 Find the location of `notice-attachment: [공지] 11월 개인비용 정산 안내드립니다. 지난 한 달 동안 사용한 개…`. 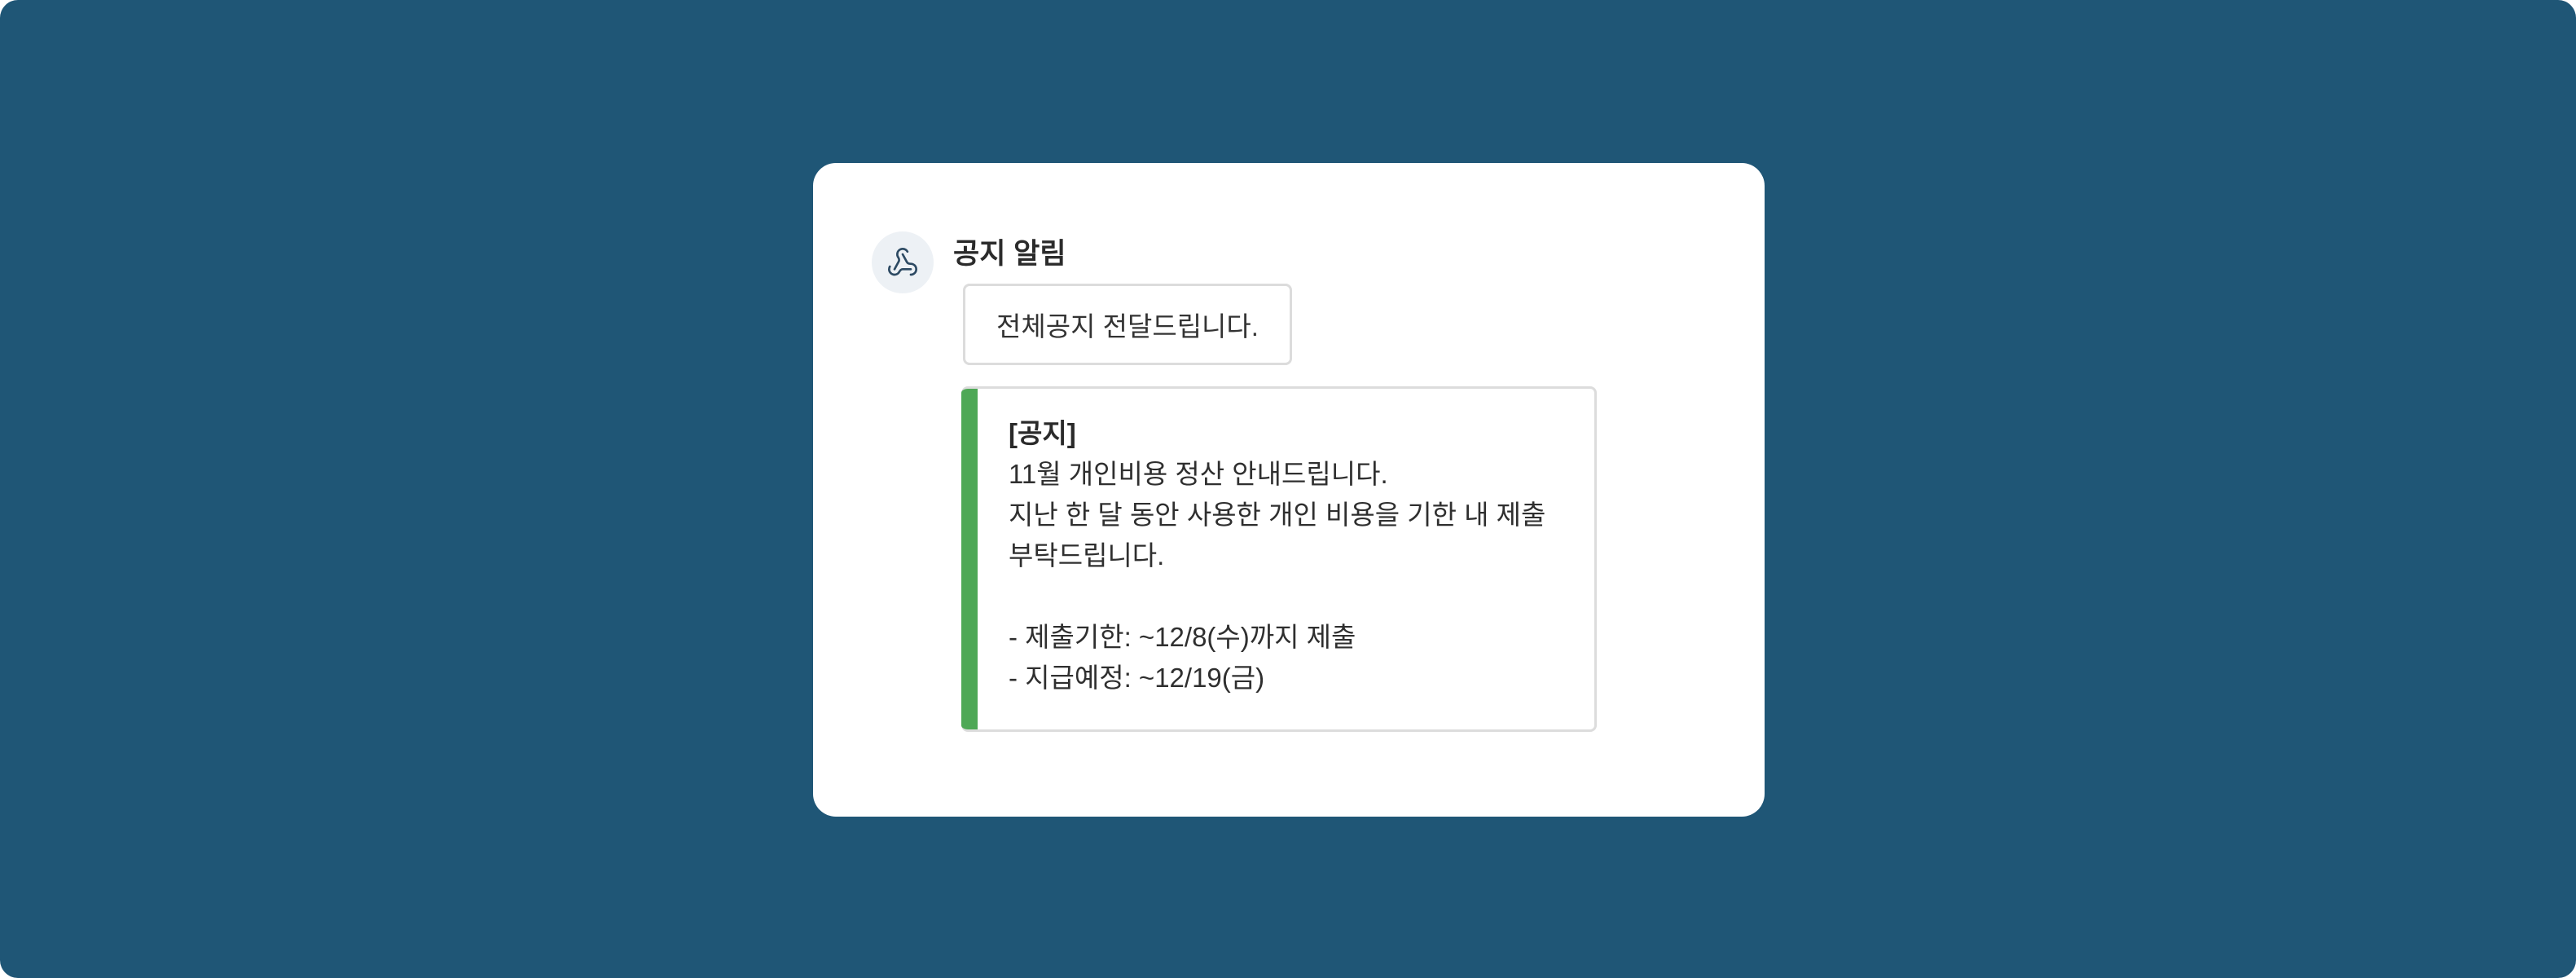

notice-attachment: [공지] 11월 개인비용 정산 안내드립니다. 지난 한 달 동안 사용한 개… is located at coordinates (1279, 559).